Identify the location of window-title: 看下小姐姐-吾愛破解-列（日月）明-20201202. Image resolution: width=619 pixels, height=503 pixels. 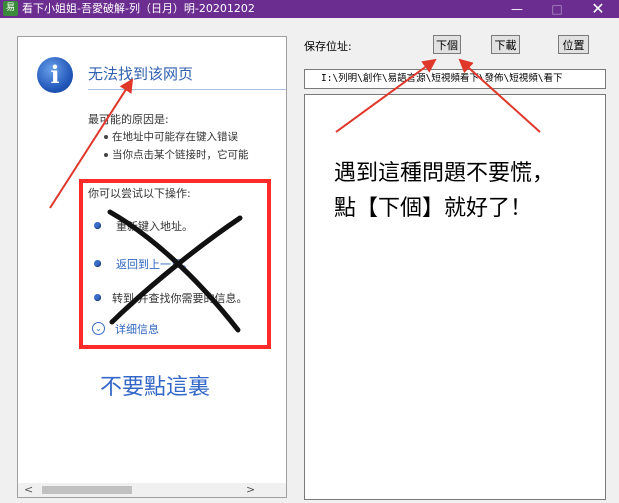
(138, 8).